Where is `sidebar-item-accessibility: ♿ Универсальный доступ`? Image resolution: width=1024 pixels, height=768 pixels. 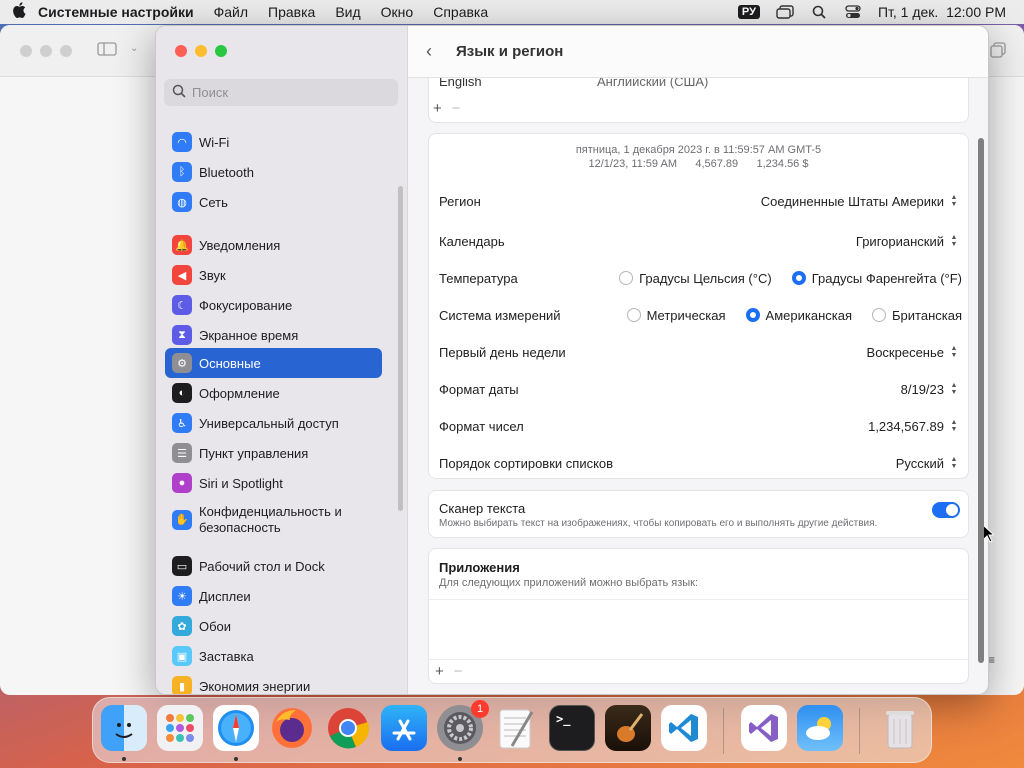 sidebar-item-accessibility: ♿ Универсальный доступ is located at coordinates (273, 423).